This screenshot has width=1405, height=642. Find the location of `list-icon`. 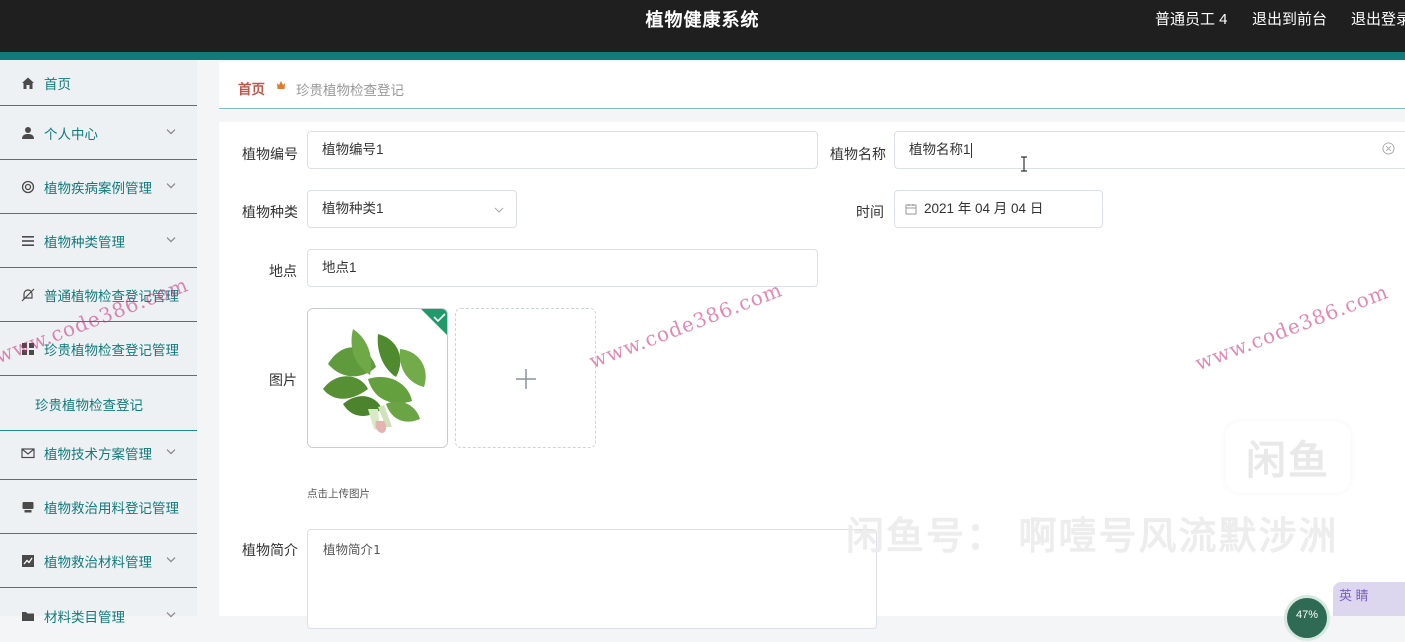

list-icon is located at coordinates (28, 241).